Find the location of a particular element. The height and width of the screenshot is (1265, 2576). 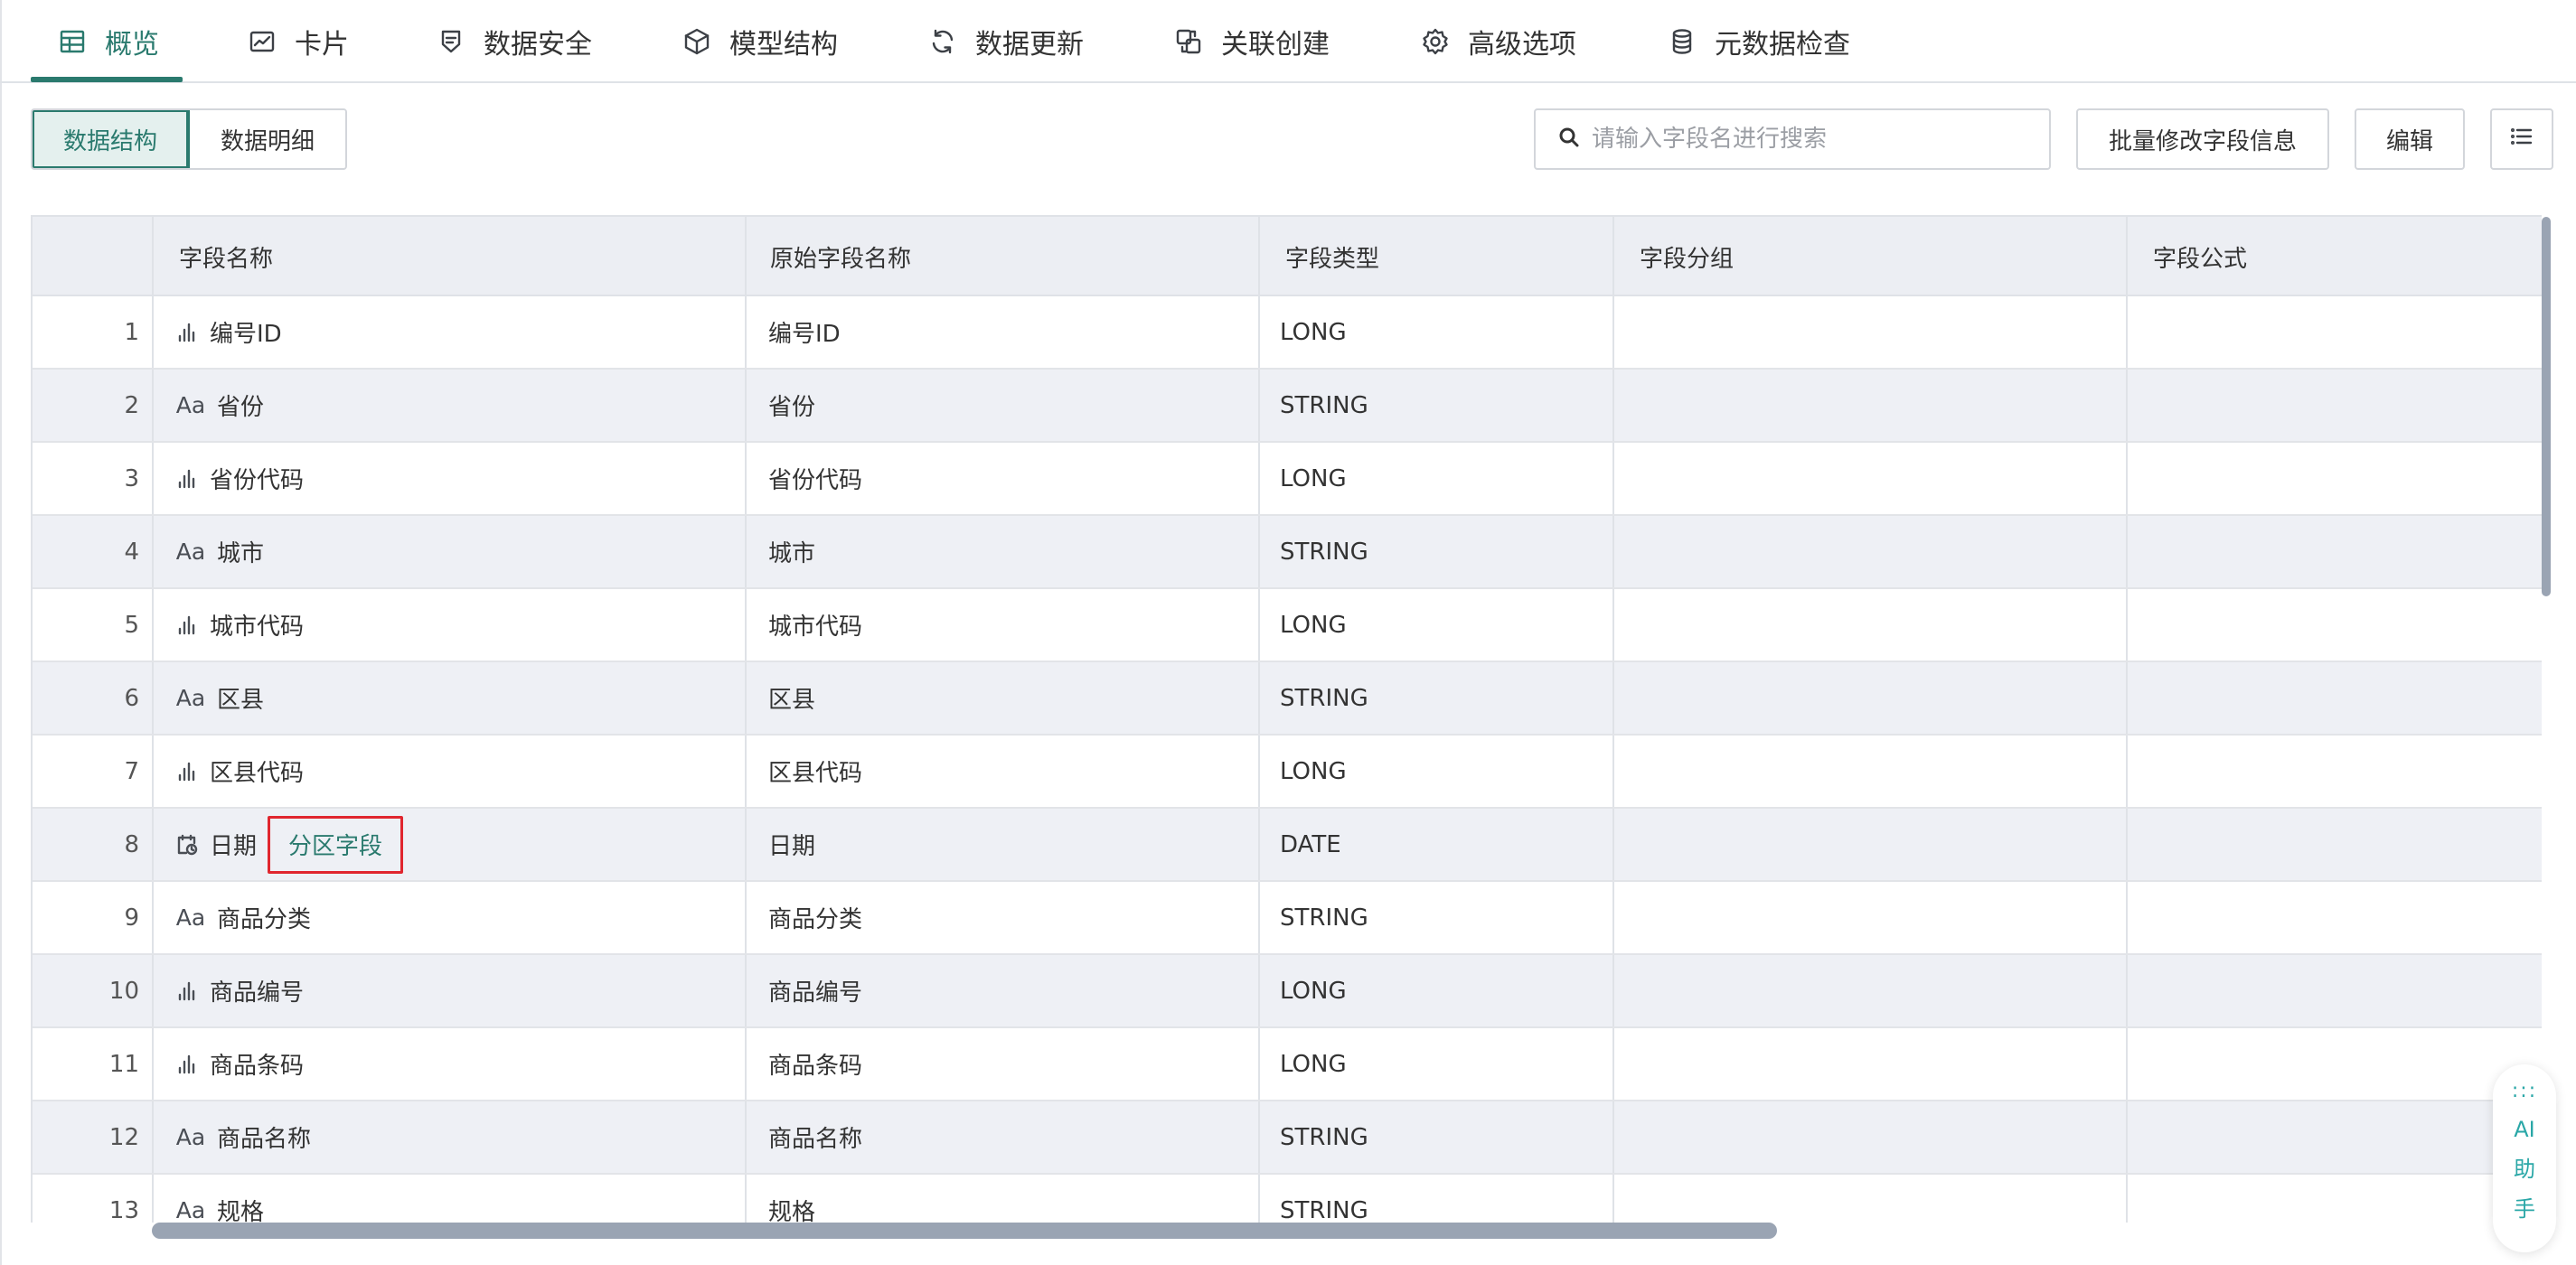

active-tab-indicator is located at coordinates (107, 79).